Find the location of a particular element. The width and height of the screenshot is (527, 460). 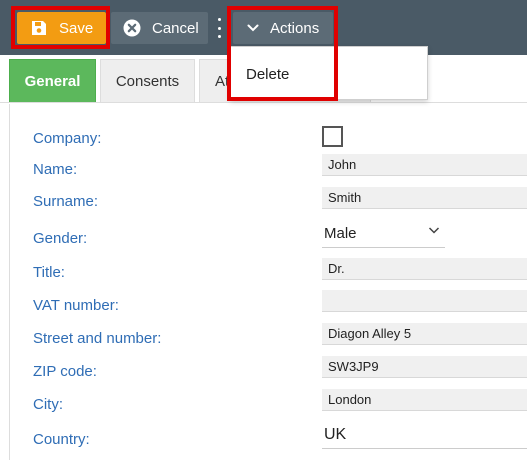

tab-consents: Consents is located at coordinates (147, 80).